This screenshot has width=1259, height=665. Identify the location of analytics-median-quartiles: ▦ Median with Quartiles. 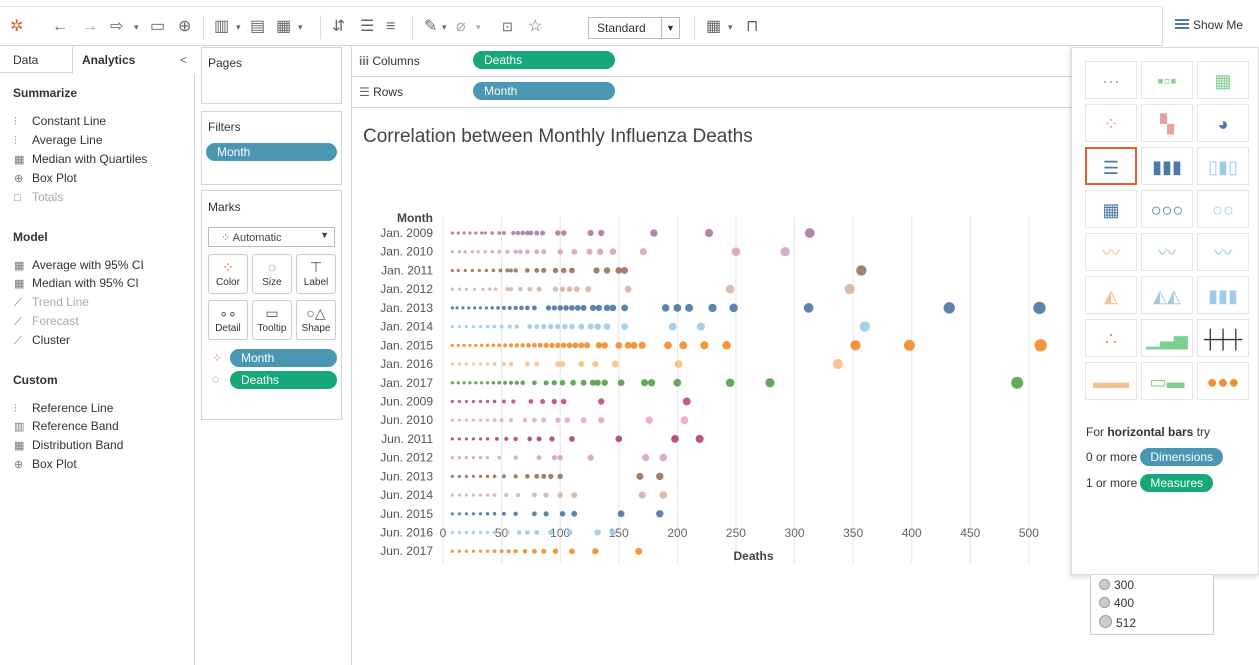
(80, 159).